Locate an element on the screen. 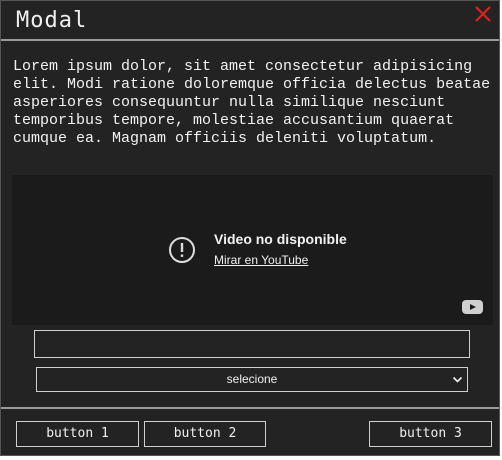 This screenshot has height=460, width=502. close-icon is located at coordinates (483, 14).